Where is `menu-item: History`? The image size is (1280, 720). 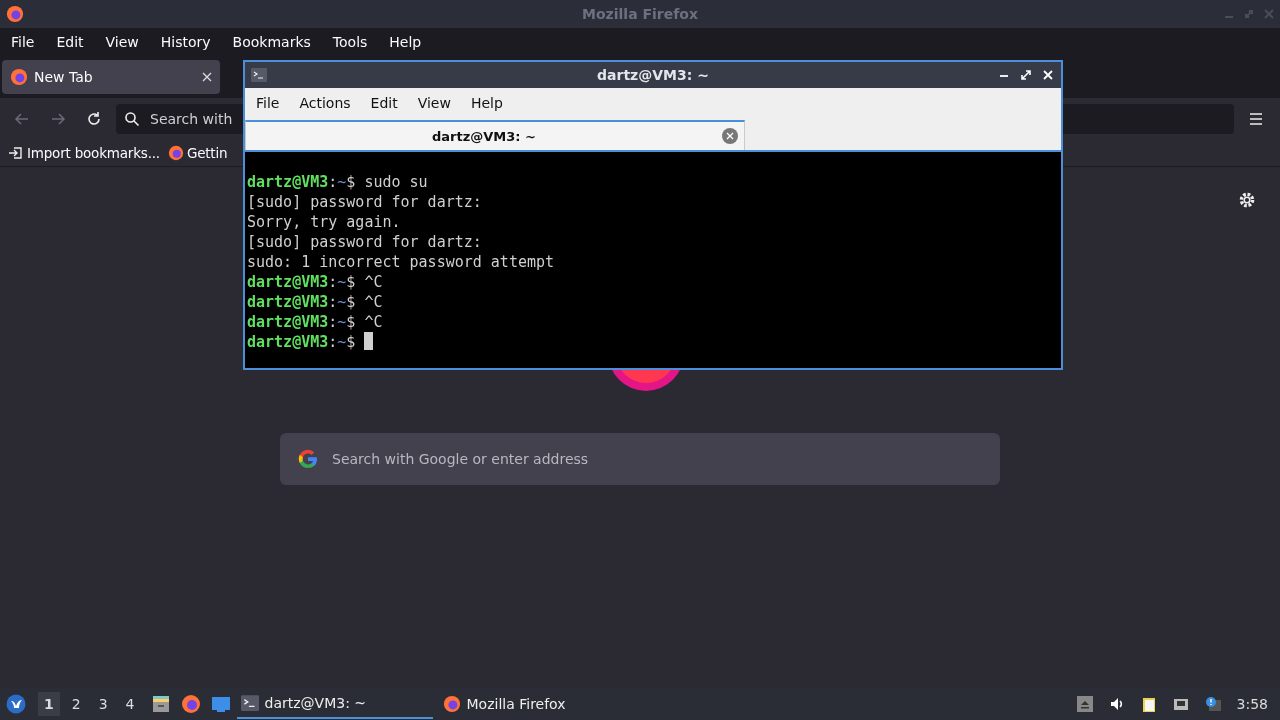
menu-item: History is located at coordinates (185, 42).